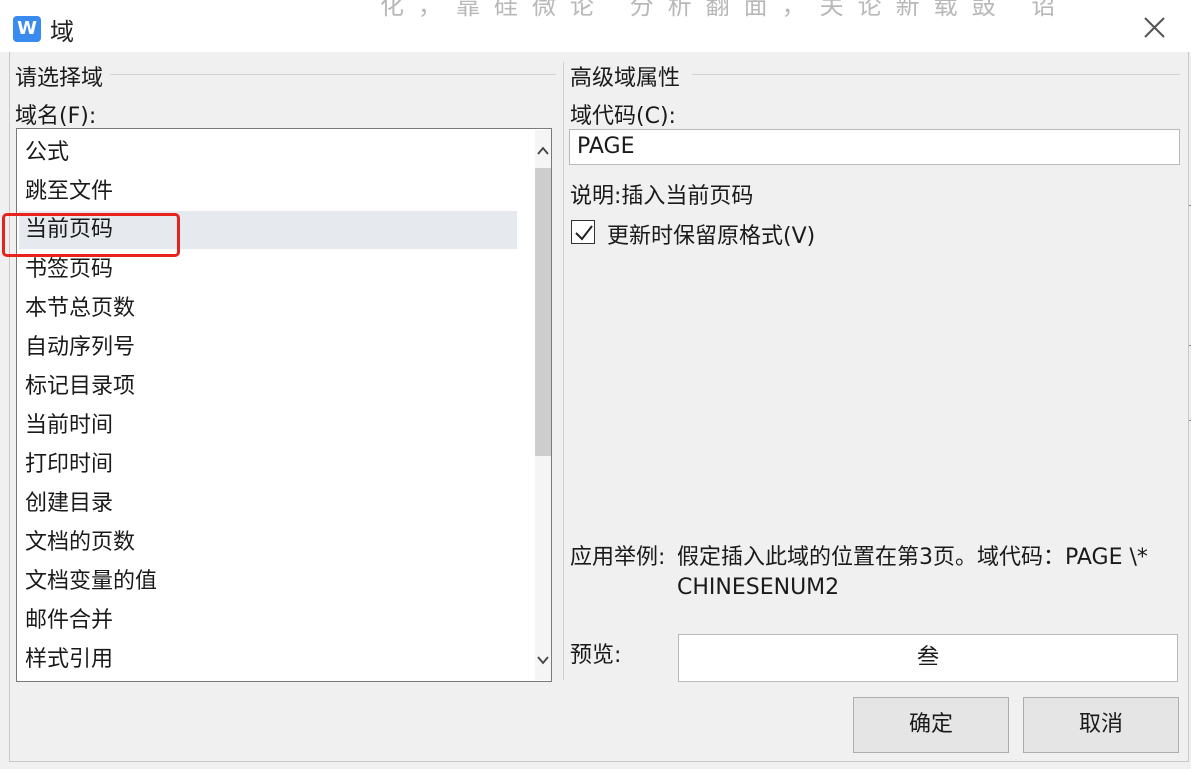  I want to click on checkmark-icon, so click(584, 233).